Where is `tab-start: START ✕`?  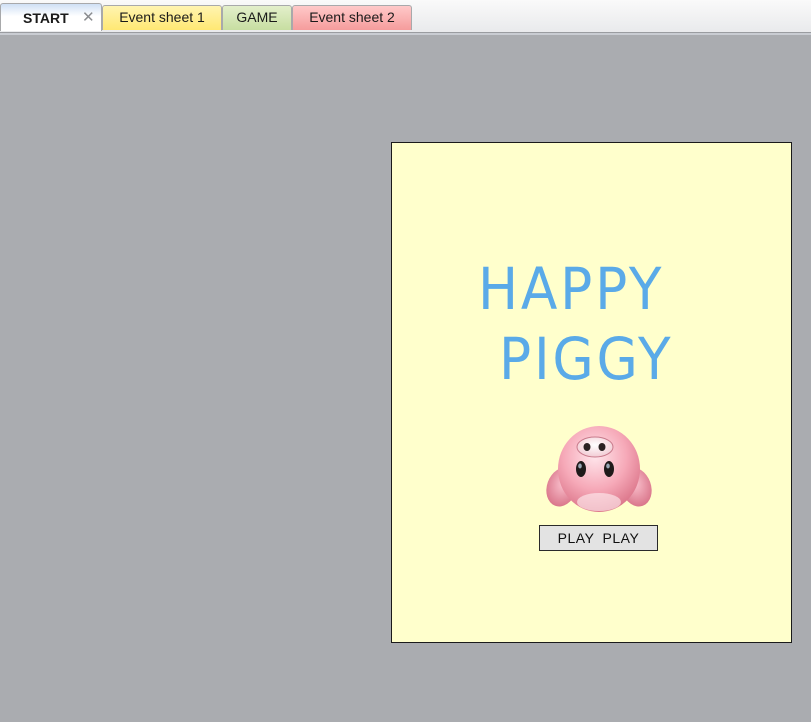
tab-start: START ✕ is located at coordinates (51, 17).